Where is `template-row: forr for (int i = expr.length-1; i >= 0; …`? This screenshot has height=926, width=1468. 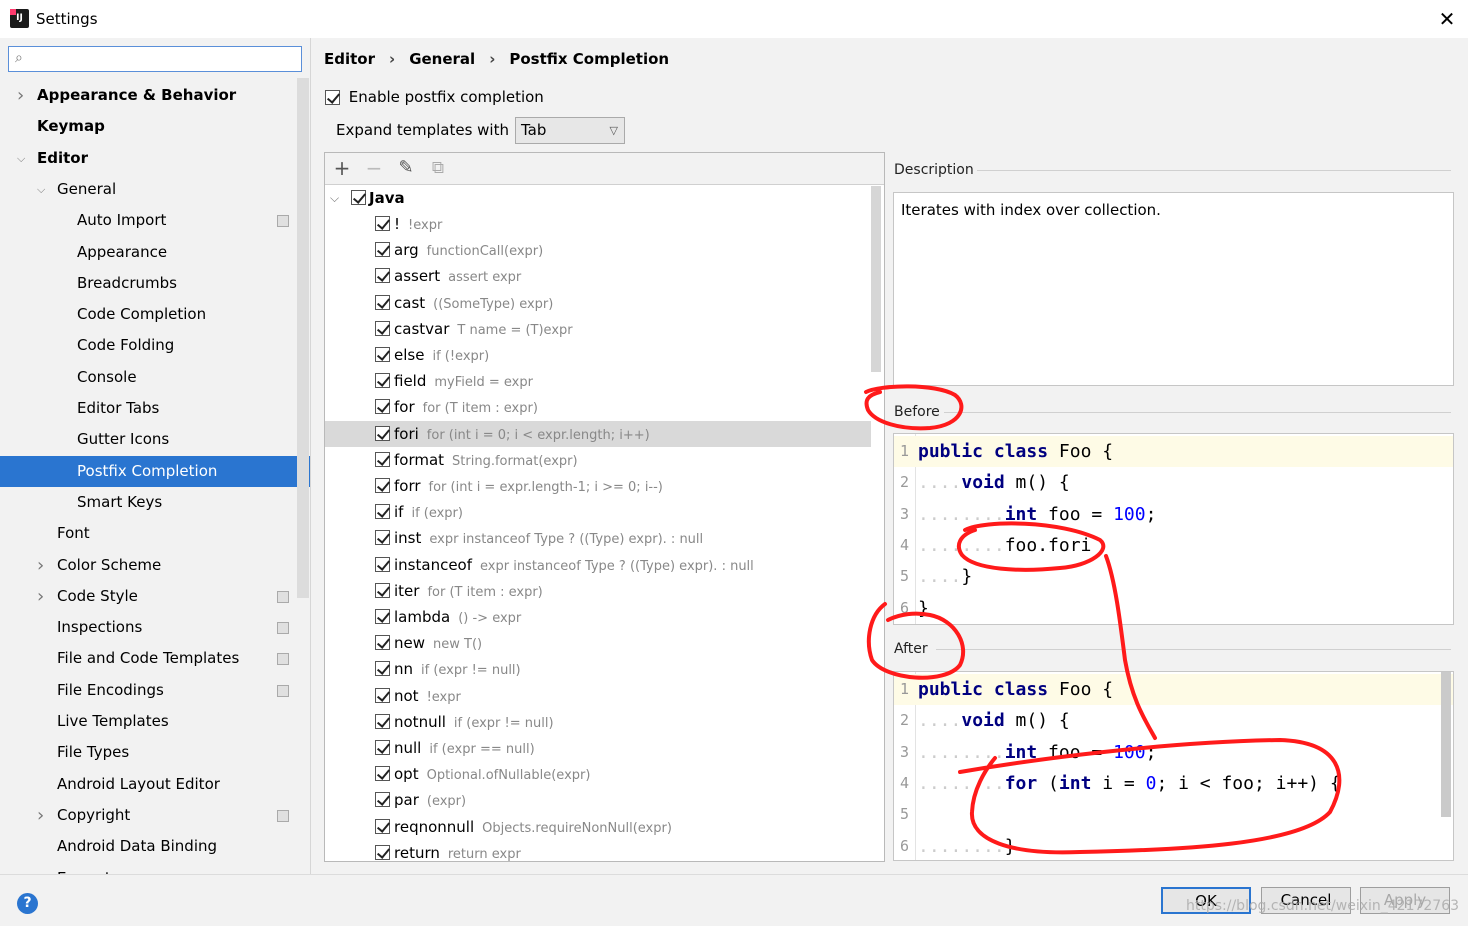 template-row: forr for (int i = expr.length-1; i >= 0; … is located at coordinates (598, 486).